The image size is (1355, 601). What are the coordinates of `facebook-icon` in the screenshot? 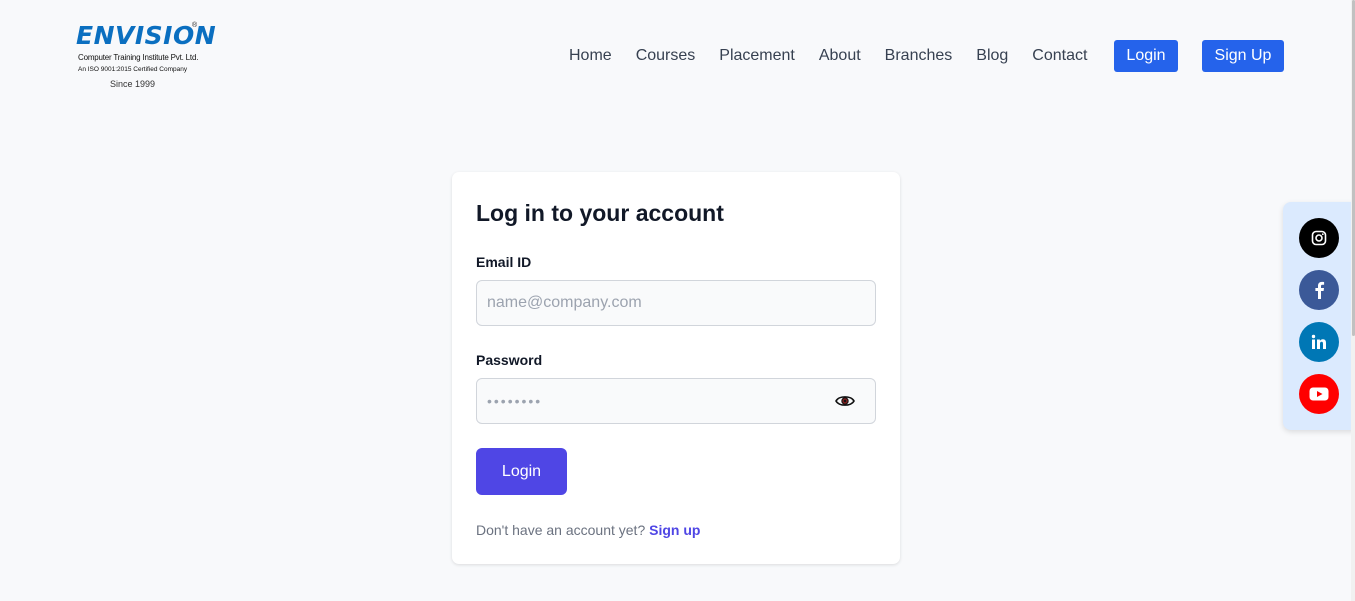 It's located at (1319, 290).